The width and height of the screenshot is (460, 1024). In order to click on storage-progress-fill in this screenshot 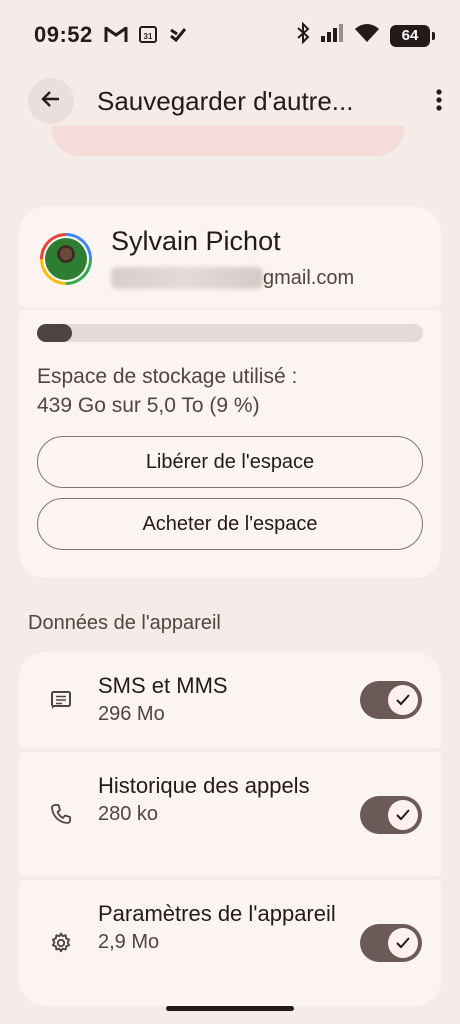, I will do `click(54, 333)`.